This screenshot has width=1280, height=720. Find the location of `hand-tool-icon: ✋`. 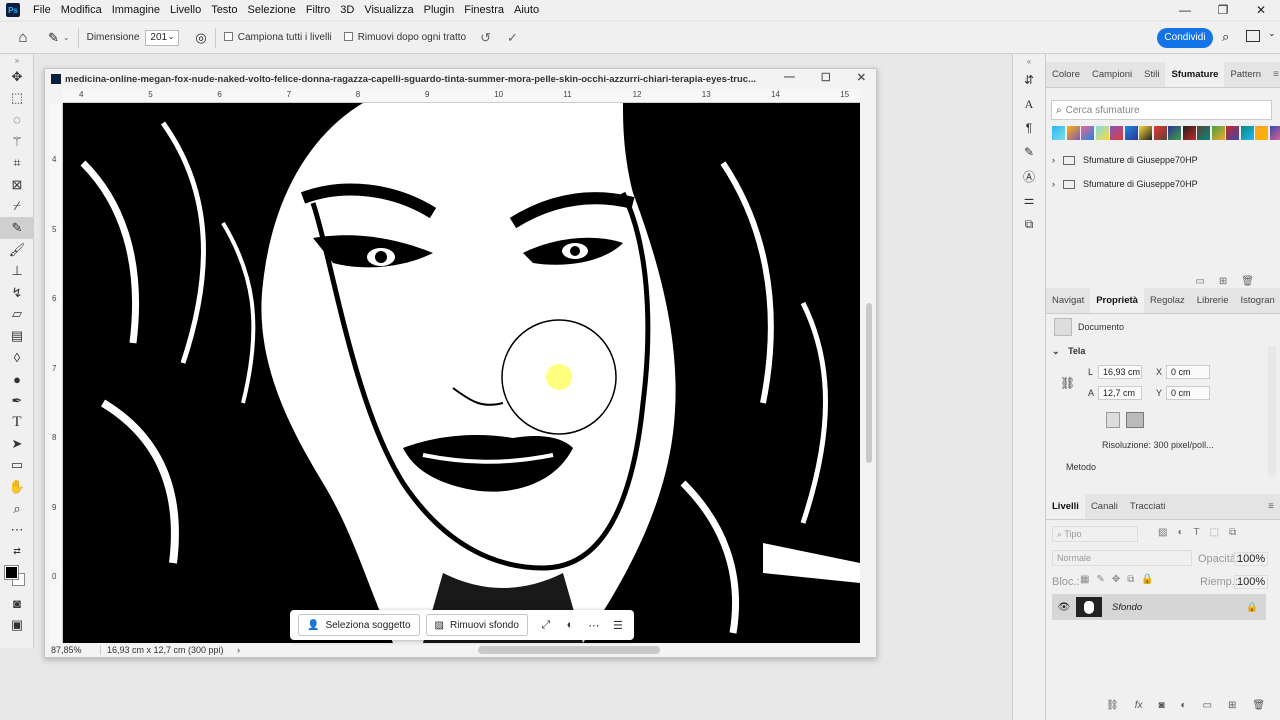

hand-tool-icon: ✋ is located at coordinates (17, 487).